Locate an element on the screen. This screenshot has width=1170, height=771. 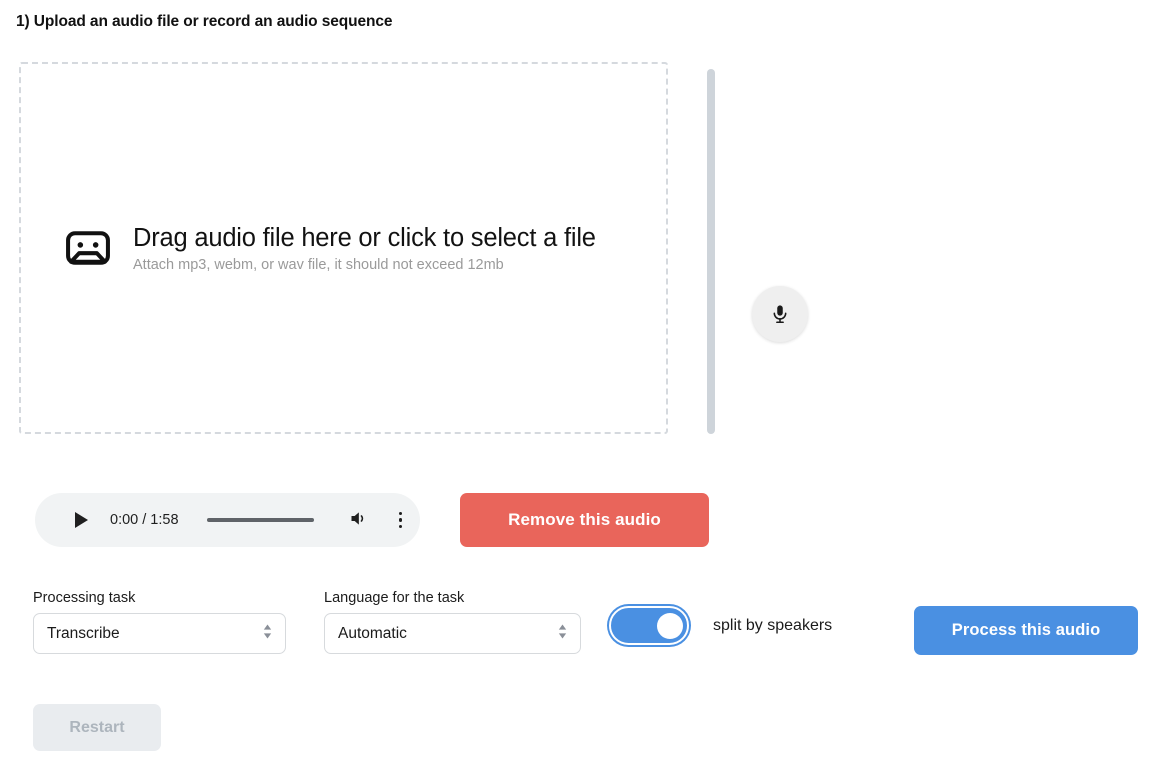
audio-player: 0:00 / 1:58 is located at coordinates (227, 520).